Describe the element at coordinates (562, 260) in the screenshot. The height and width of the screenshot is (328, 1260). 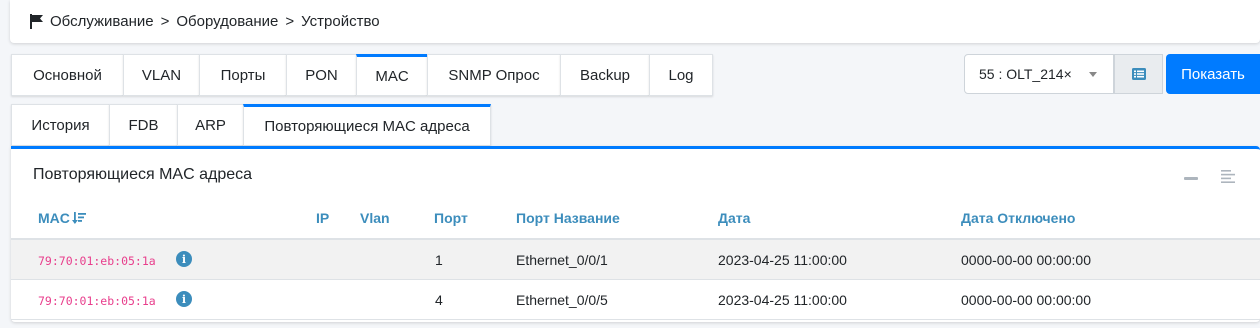
I see `port-name-cell: Ethernet_0/0/1` at that location.